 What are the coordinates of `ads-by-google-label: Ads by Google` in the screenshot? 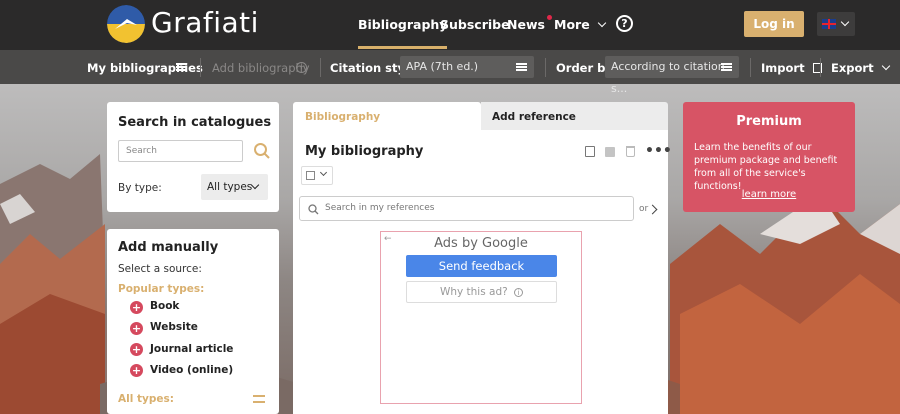 It's located at (481, 243).